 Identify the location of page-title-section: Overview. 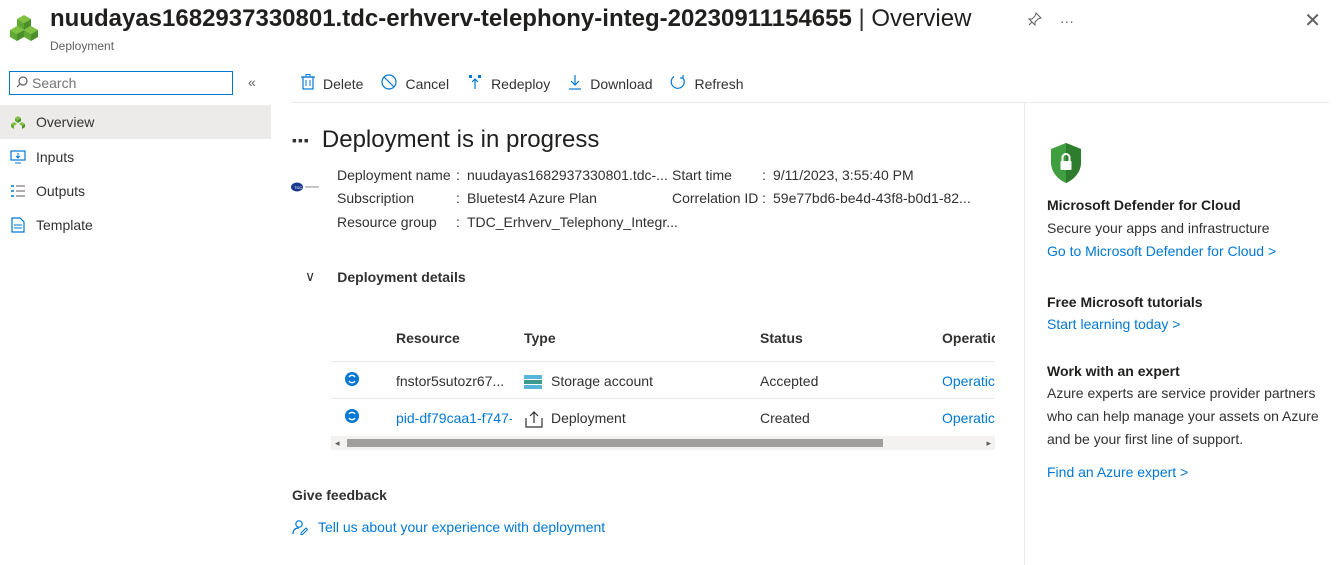
(921, 18).